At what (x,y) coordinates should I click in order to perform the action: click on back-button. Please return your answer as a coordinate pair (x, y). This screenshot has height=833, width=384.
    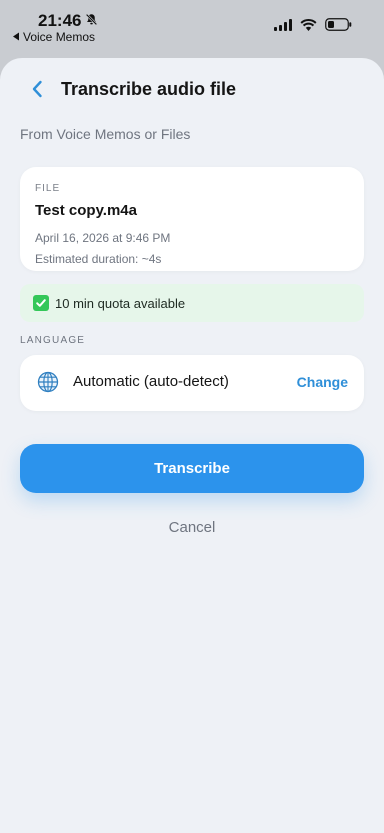
    Looking at the image, I should click on (37, 91).